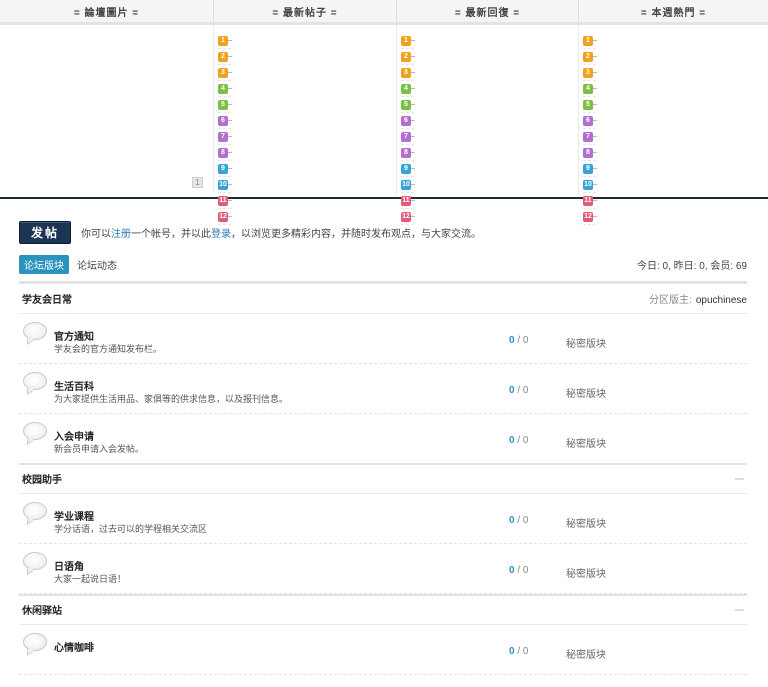 The height and width of the screenshot is (687, 768). What do you see at coordinates (721, 300) in the screenshot?
I see `moderator-name: opuchinese` at bounding box center [721, 300].